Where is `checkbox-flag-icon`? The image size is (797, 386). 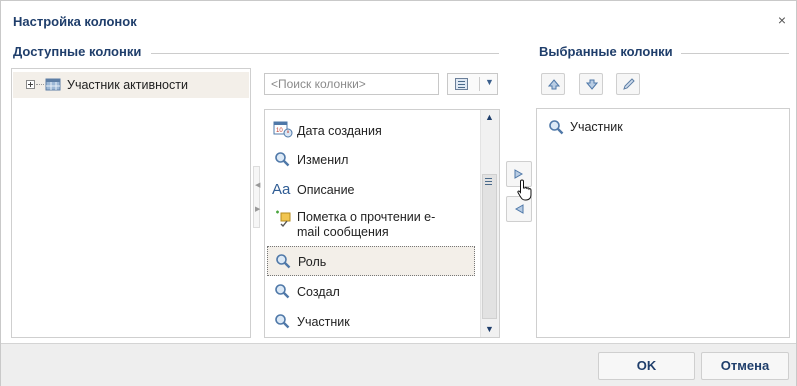
checkbox-flag-icon is located at coordinates (283, 219).